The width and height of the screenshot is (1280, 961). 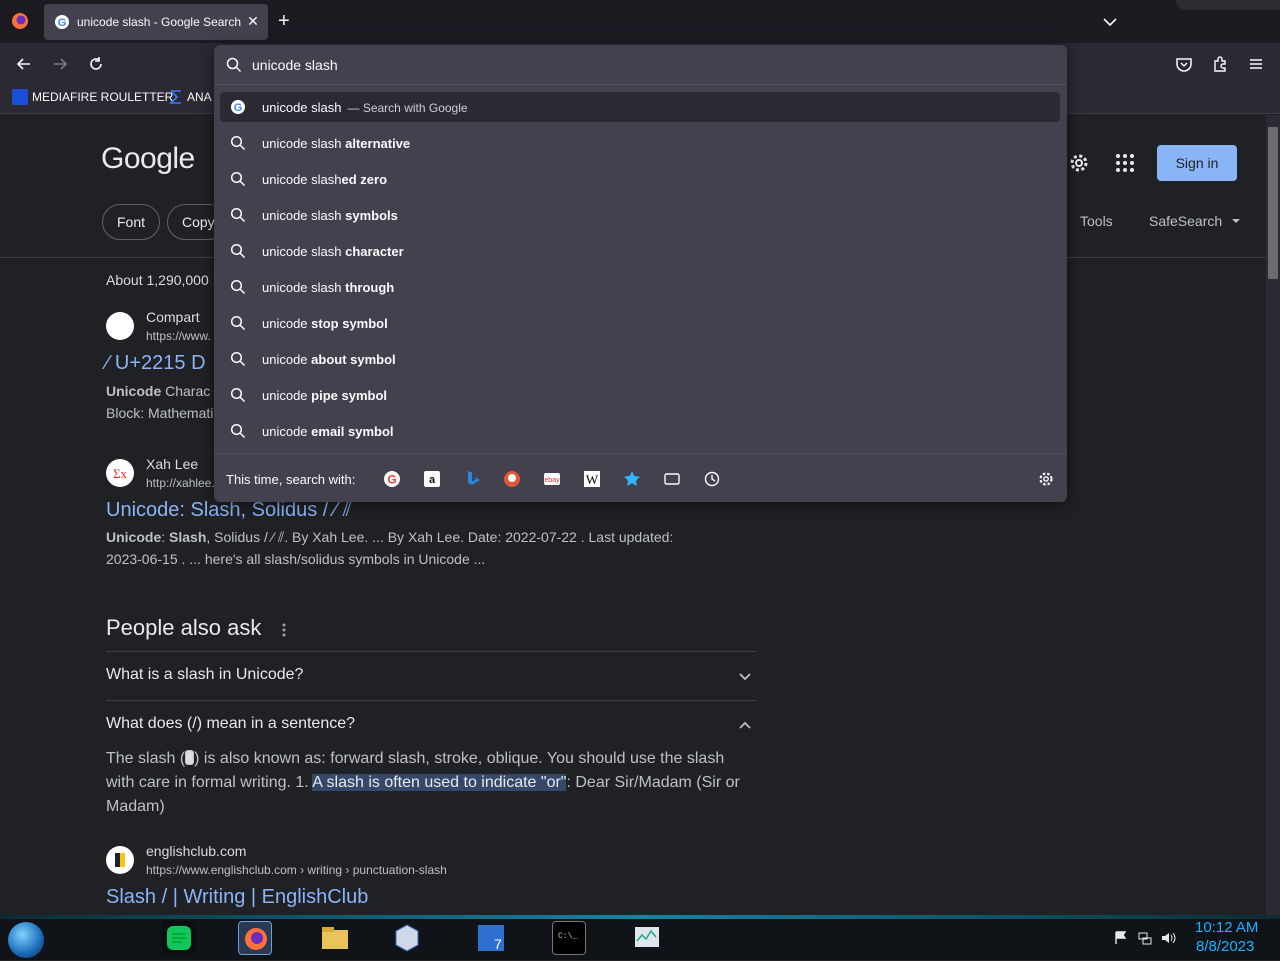 What do you see at coordinates (1256, 64) in the screenshot?
I see `menu-icon` at bounding box center [1256, 64].